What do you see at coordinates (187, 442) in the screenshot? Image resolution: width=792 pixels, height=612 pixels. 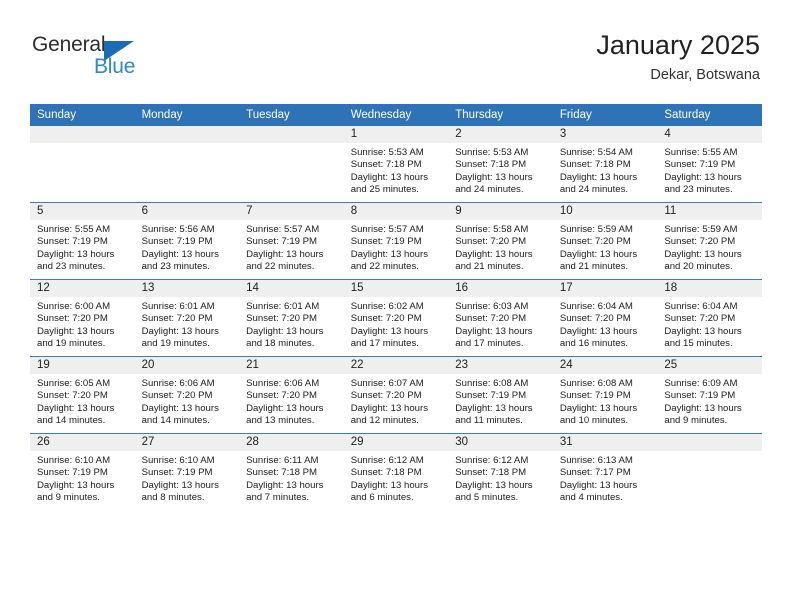 I see `day-number: 27` at bounding box center [187, 442].